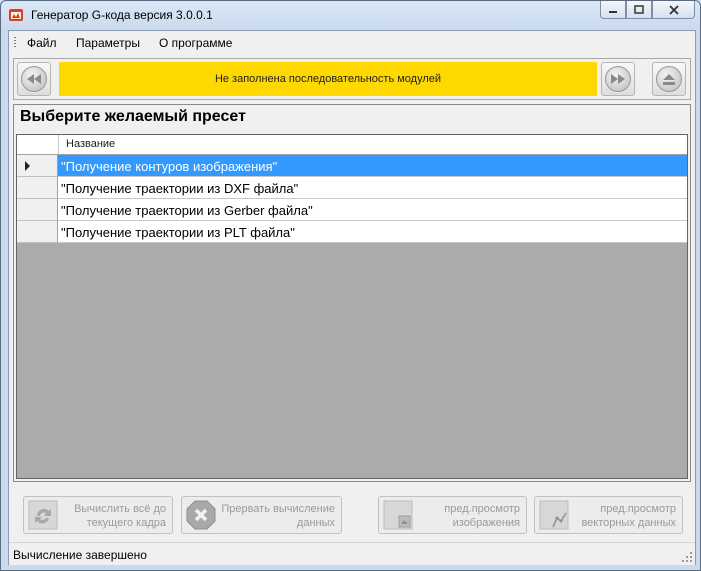  What do you see at coordinates (201, 515) in the screenshot?
I see `stop-icon` at bounding box center [201, 515].